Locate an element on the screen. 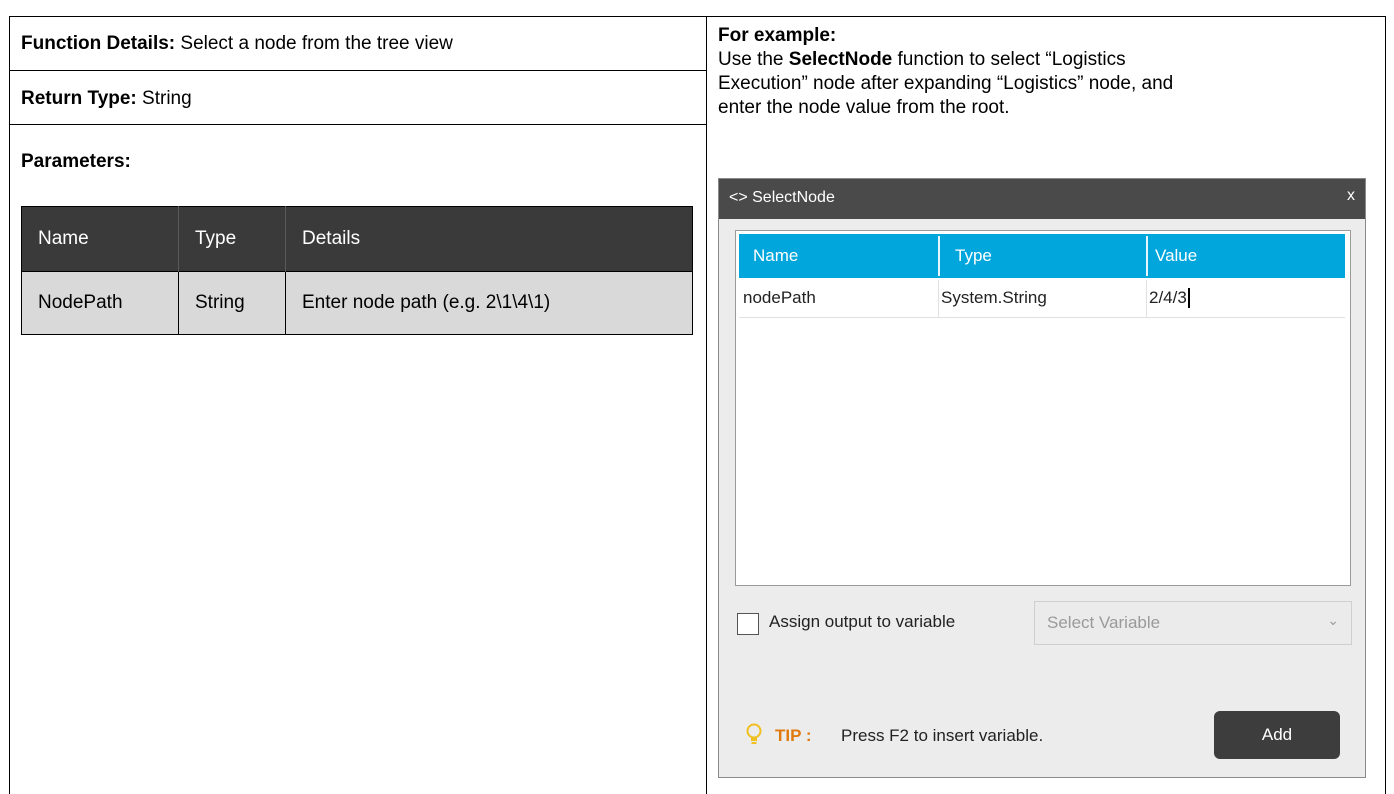 The image size is (1394, 794). select-variable-dropdown: Select Variable ⌄ is located at coordinates (1193, 623).